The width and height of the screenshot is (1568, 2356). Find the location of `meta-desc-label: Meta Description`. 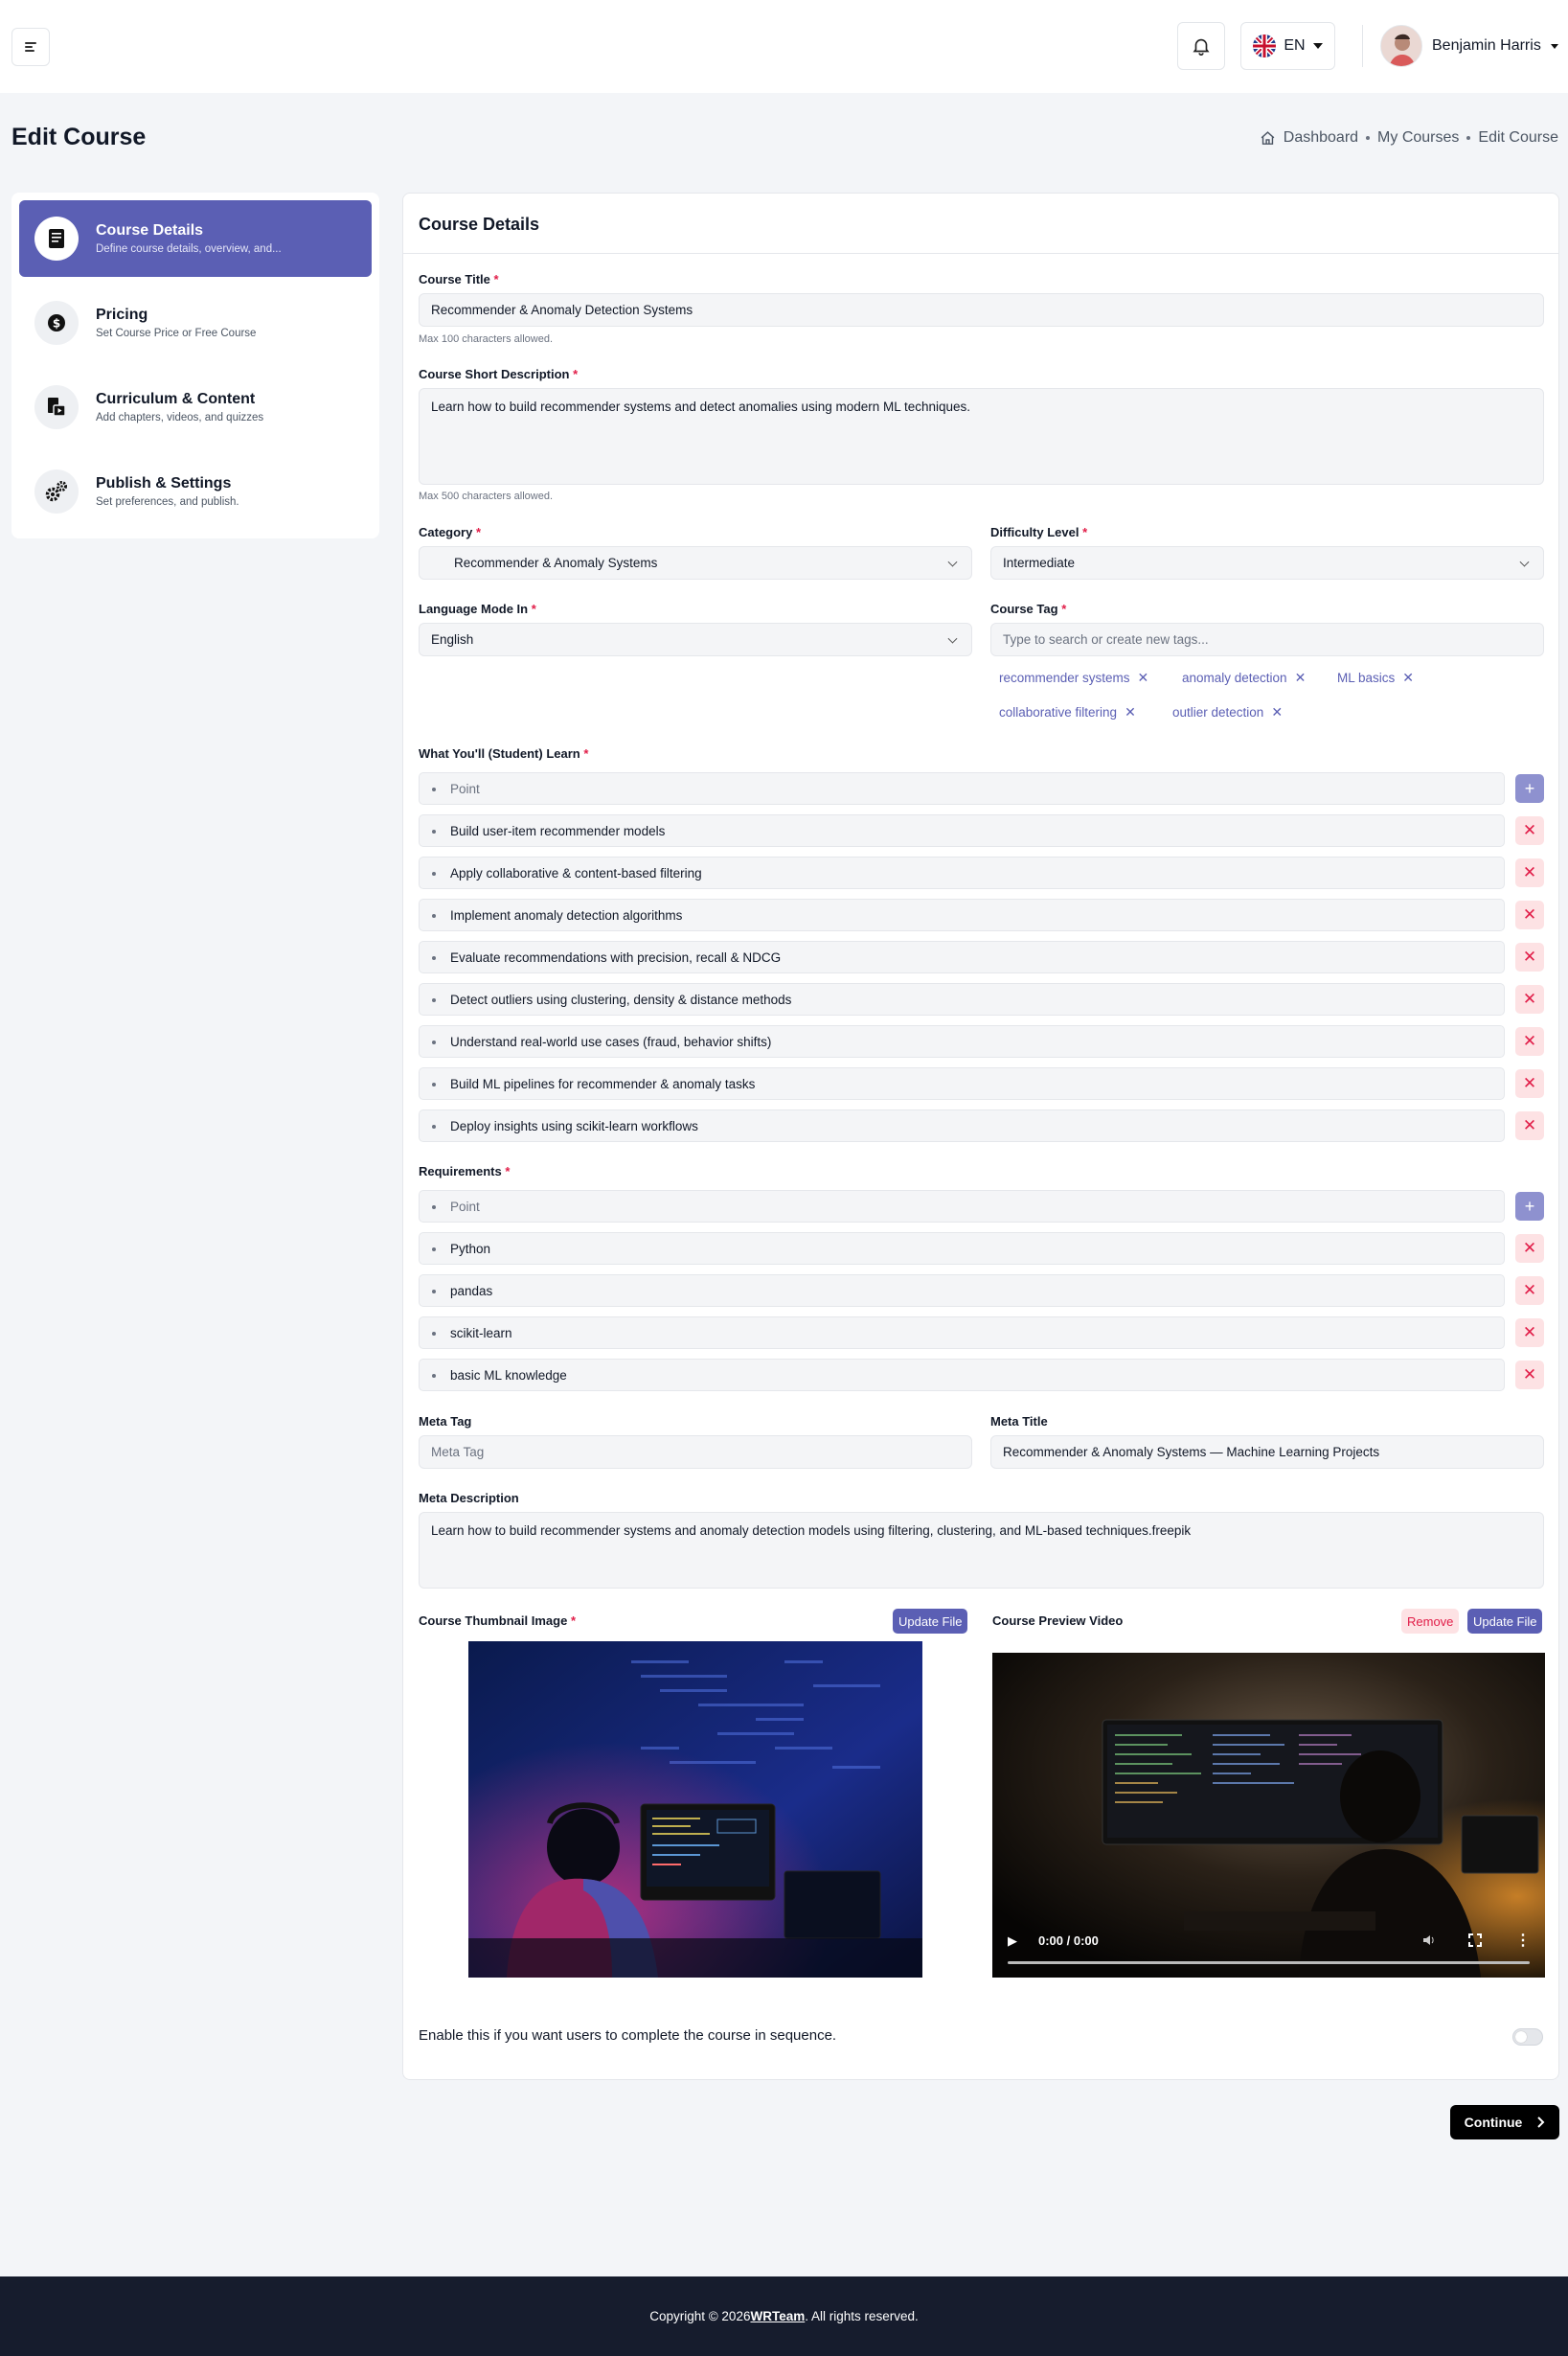

meta-desc-label: Meta Description is located at coordinates (469, 1498).